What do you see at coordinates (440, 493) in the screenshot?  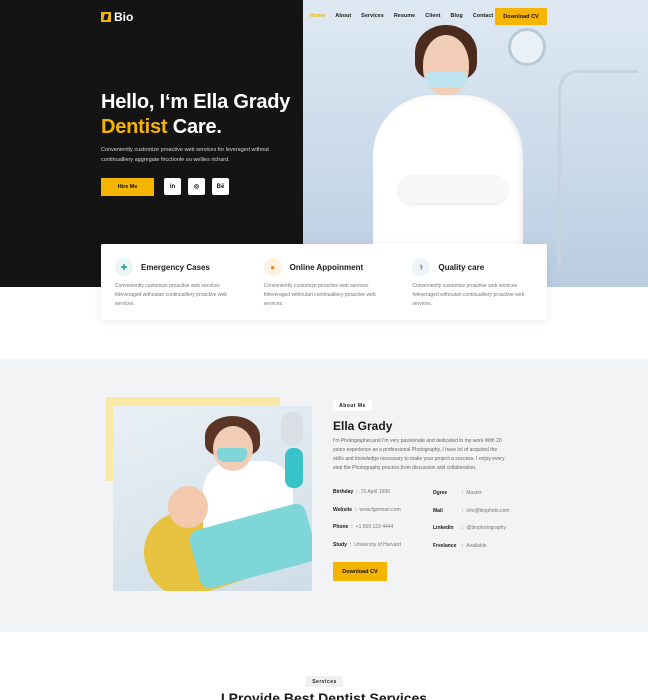 I see `info-key: Dgree` at bounding box center [440, 493].